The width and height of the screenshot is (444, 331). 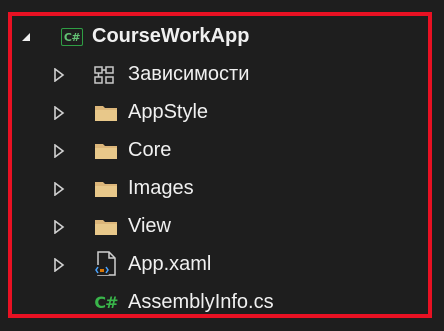 I want to click on tree-item-label: Зависимости, so click(x=189, y=74).